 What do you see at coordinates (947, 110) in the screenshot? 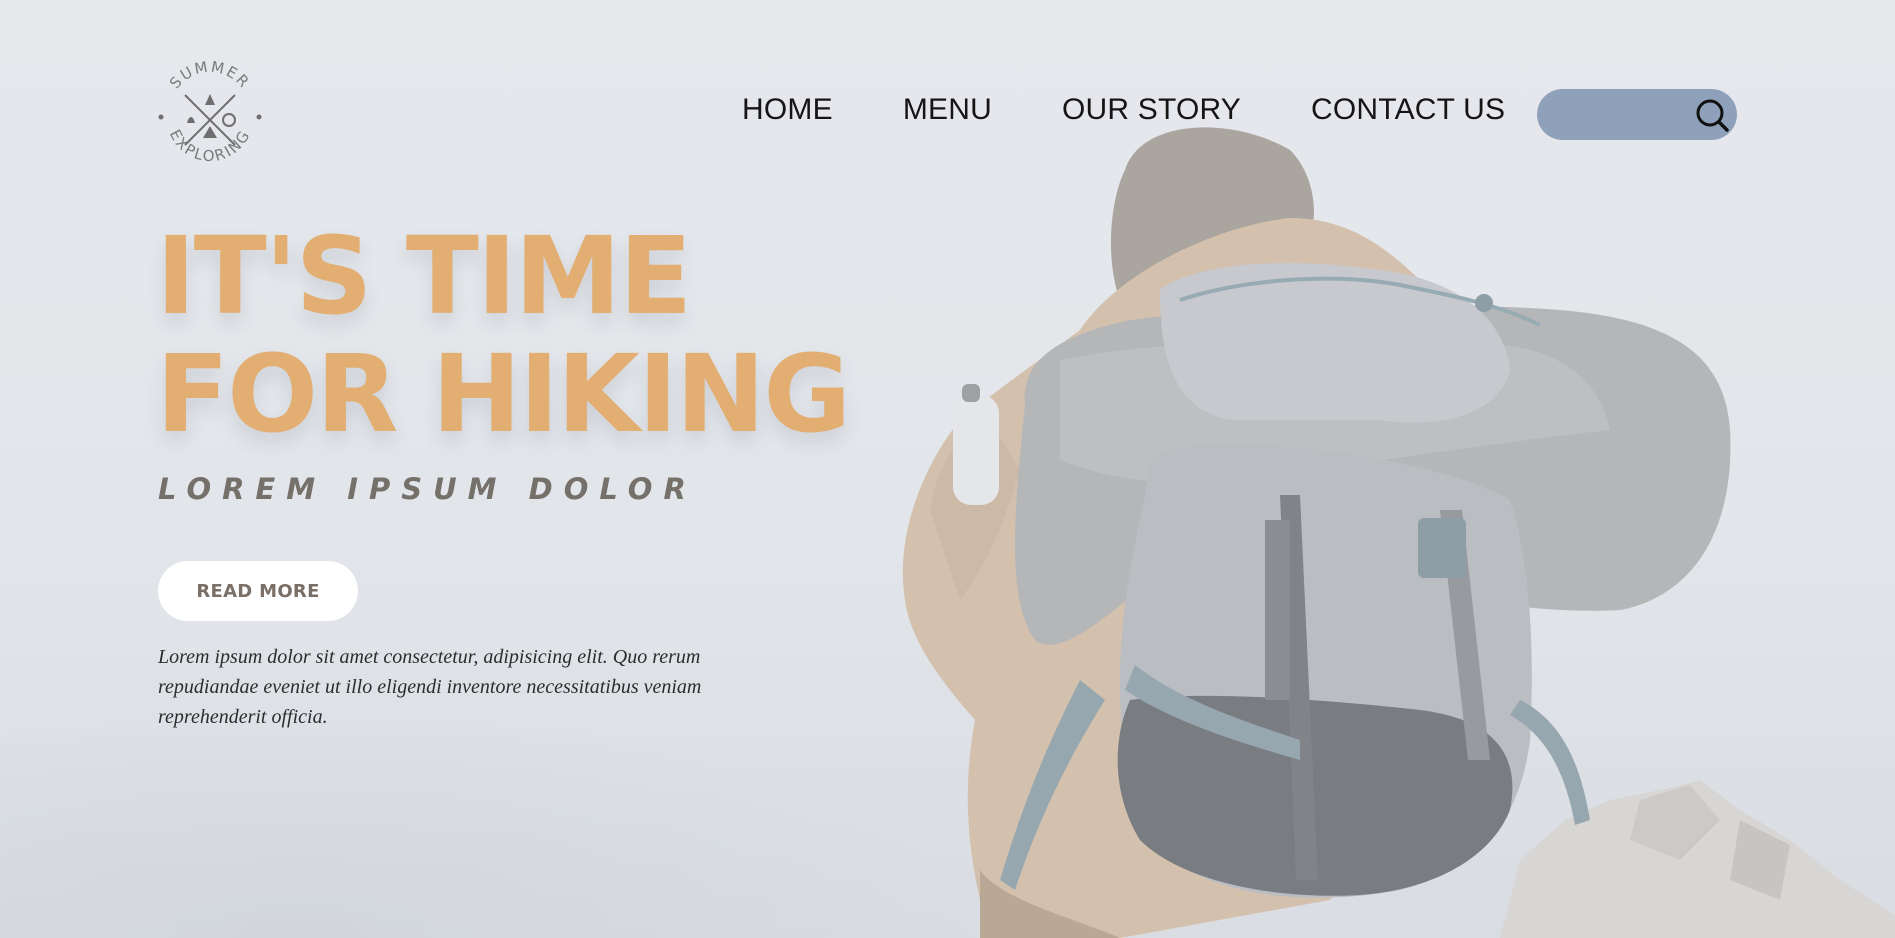
I see `nav-menu: MENU` at bounding box center [947, 110].